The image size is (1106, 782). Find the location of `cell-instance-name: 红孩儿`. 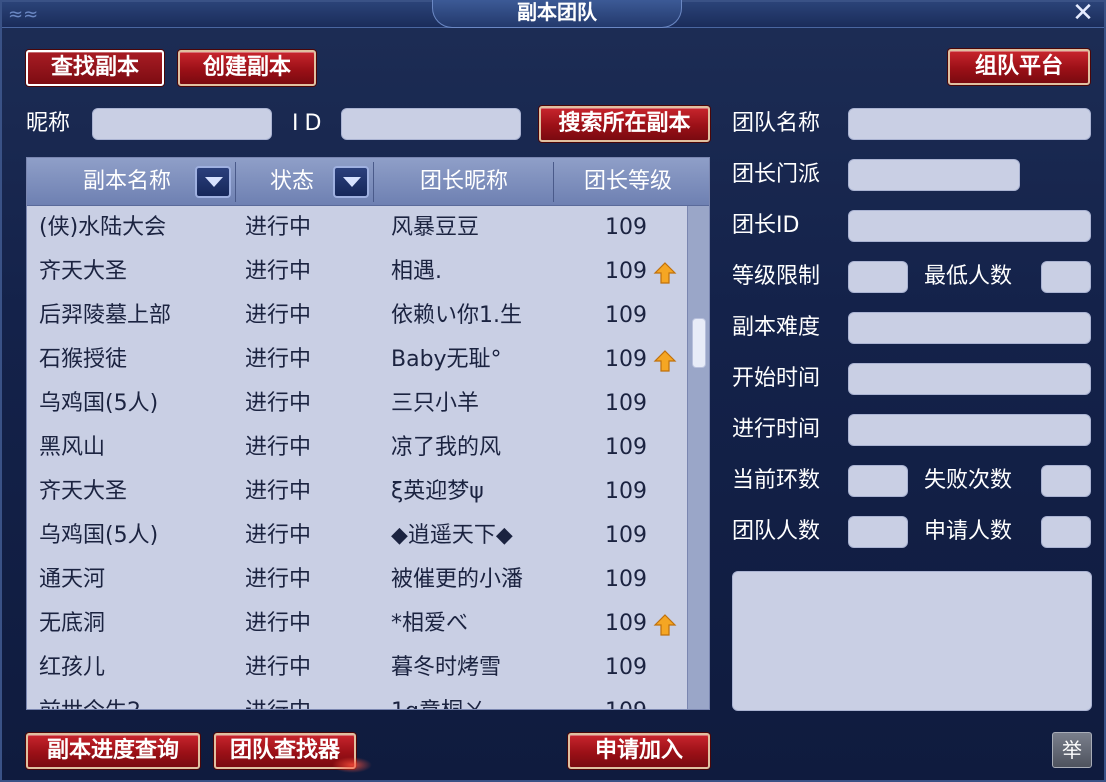

cell-instance-name: 红孩儿 is located at coordinates (72, 667).